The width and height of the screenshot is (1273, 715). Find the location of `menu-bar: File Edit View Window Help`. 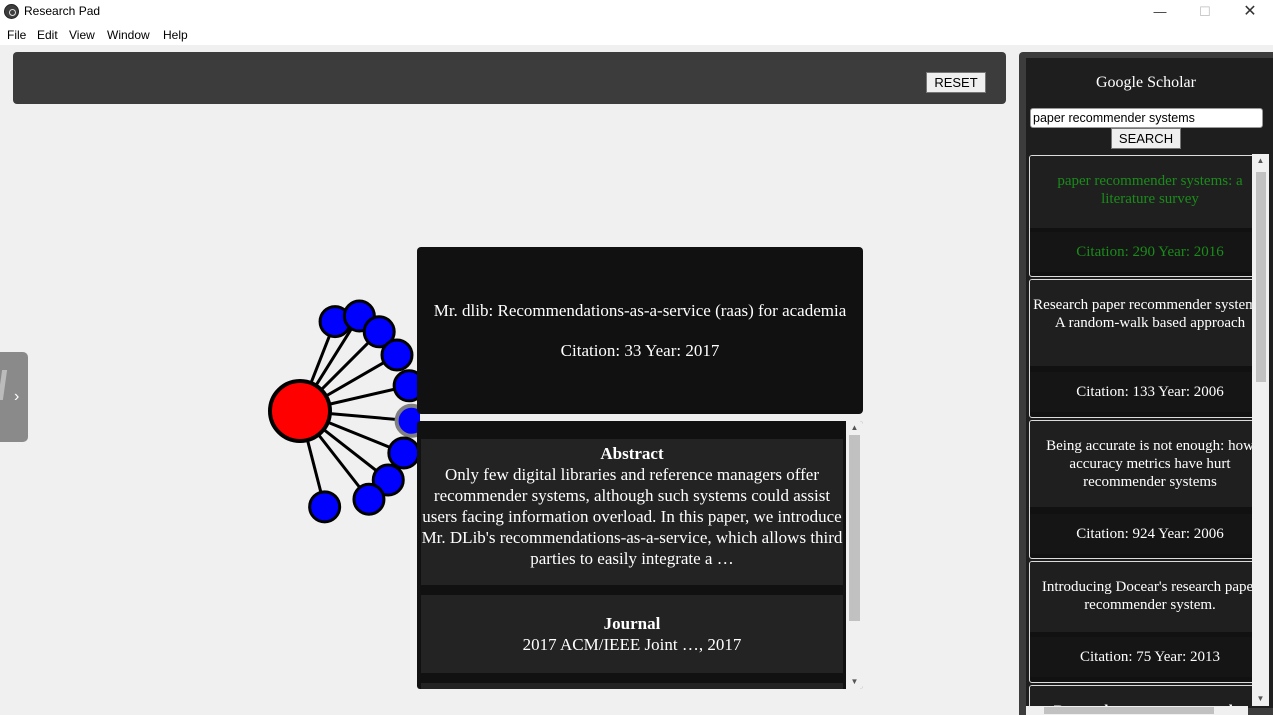

menu-bar: File Edit View Window Help is located at coordinates (636, 34).